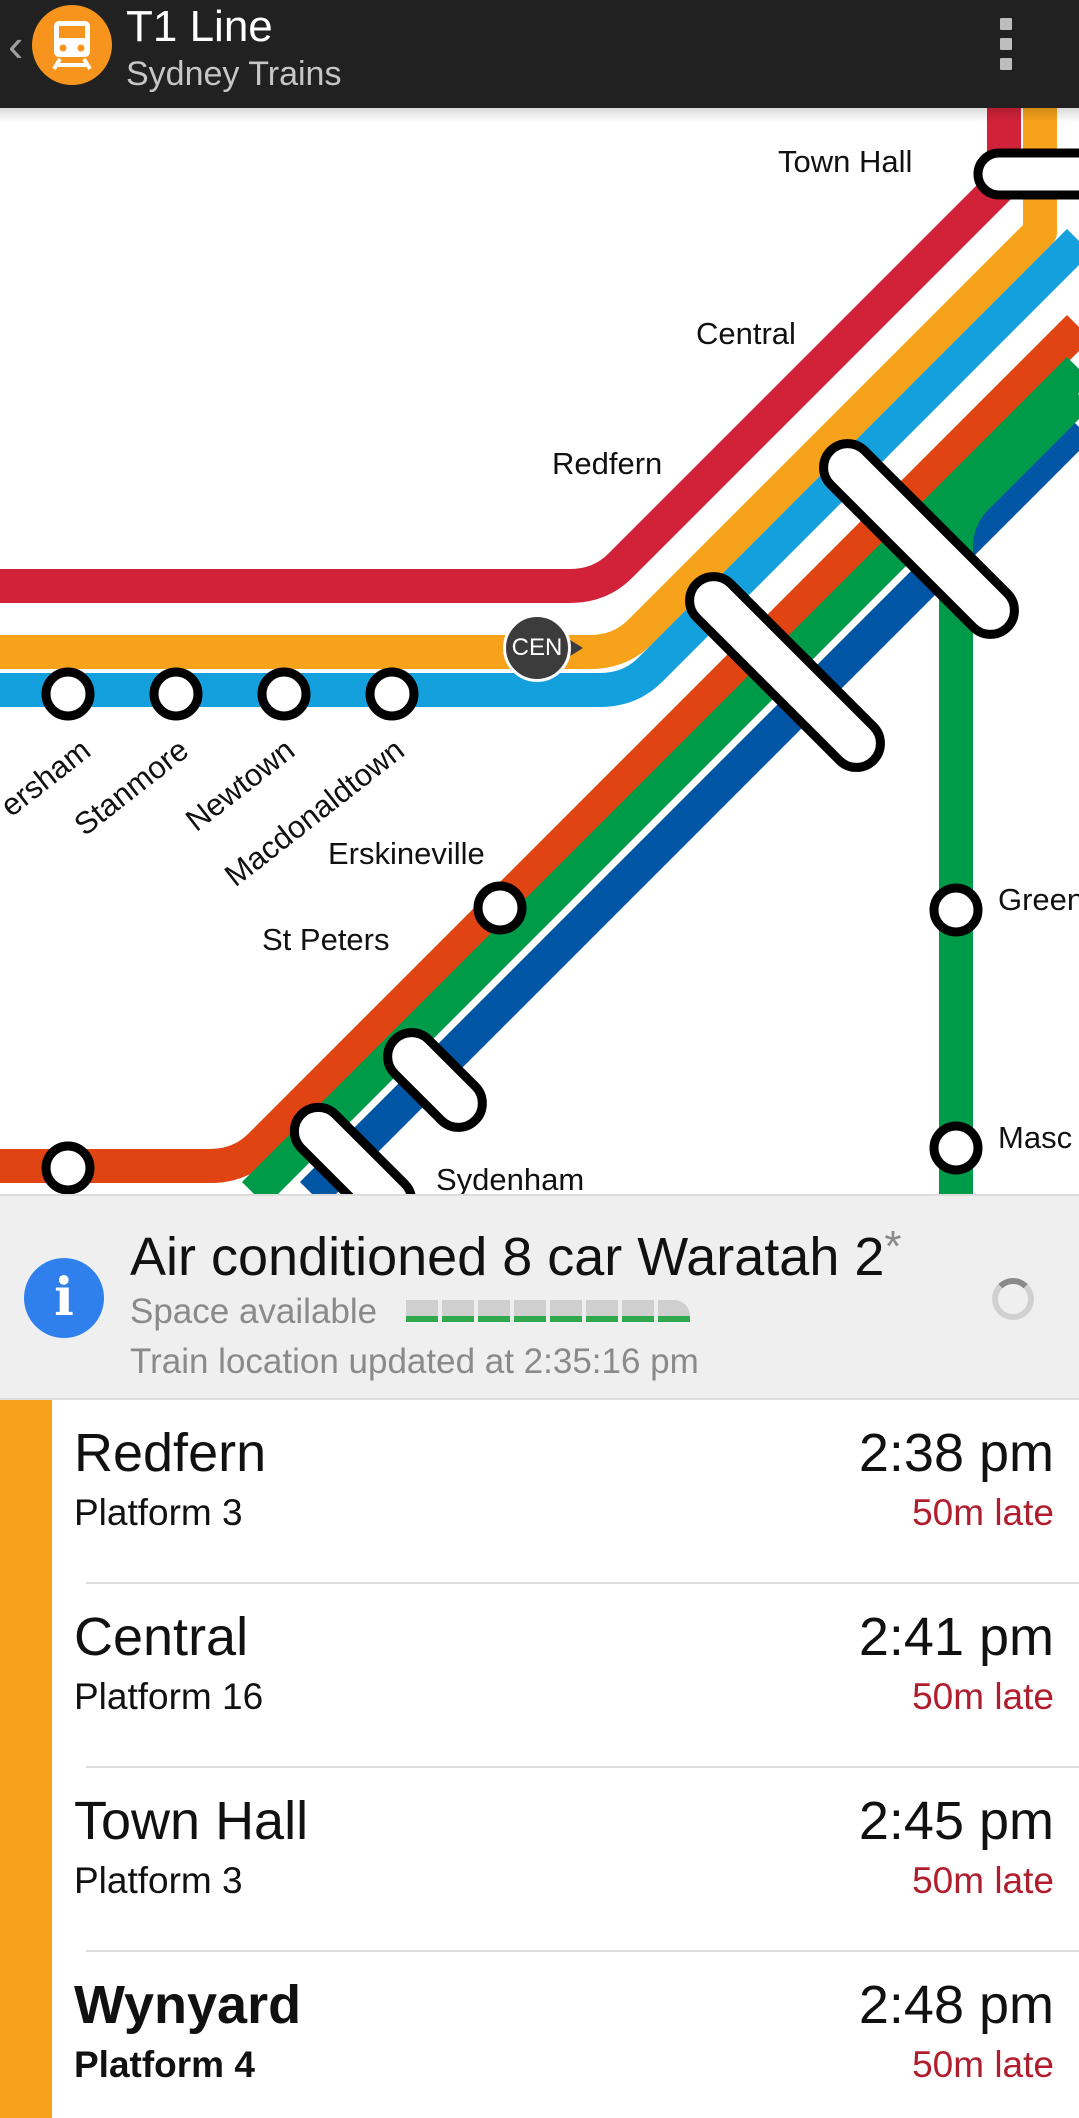 This screenshot has width=1079, height=2118. Describe the element at coordinates (607, 464) in the screenshot. I see `station-label-redfern: Redfern` at that location.